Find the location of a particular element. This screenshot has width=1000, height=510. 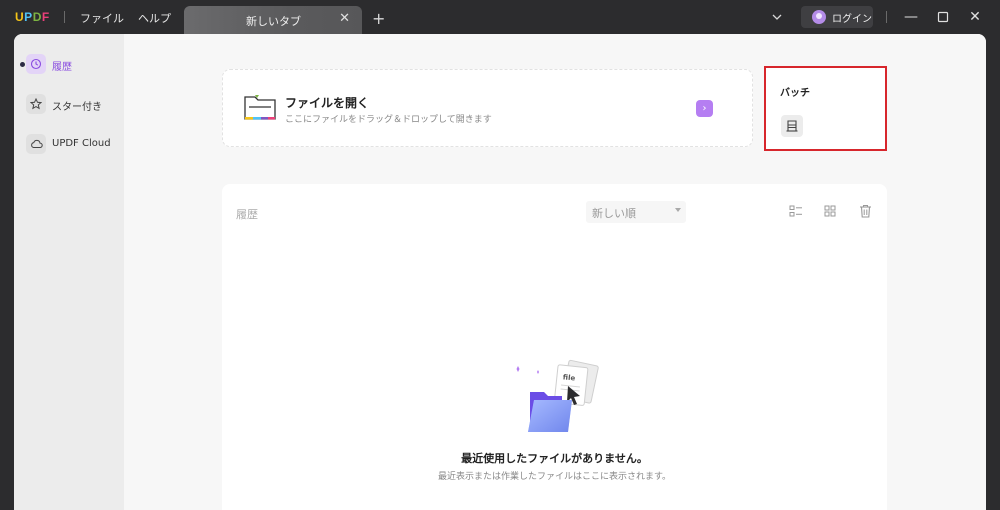

list-view-icon is located at coordinates (796, 211).